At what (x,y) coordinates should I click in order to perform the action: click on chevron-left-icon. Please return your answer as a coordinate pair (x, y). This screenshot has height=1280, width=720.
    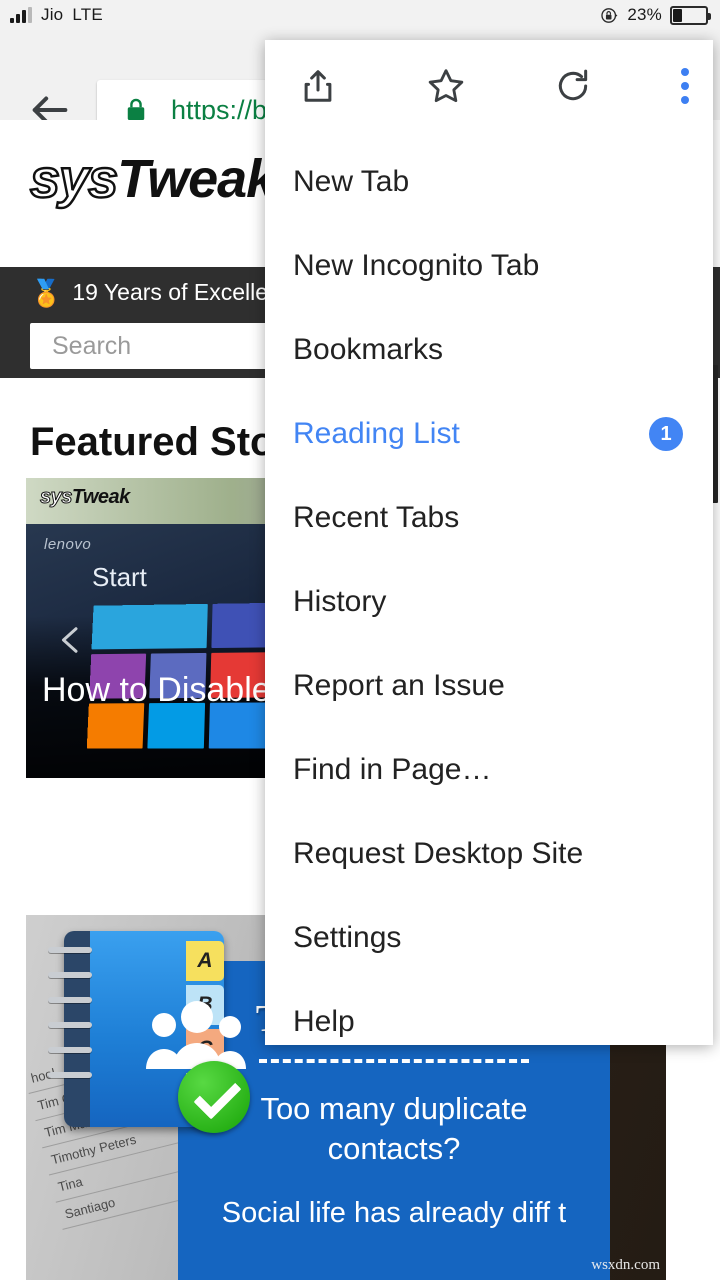
    Looking at the image, I should click on (71, 640).